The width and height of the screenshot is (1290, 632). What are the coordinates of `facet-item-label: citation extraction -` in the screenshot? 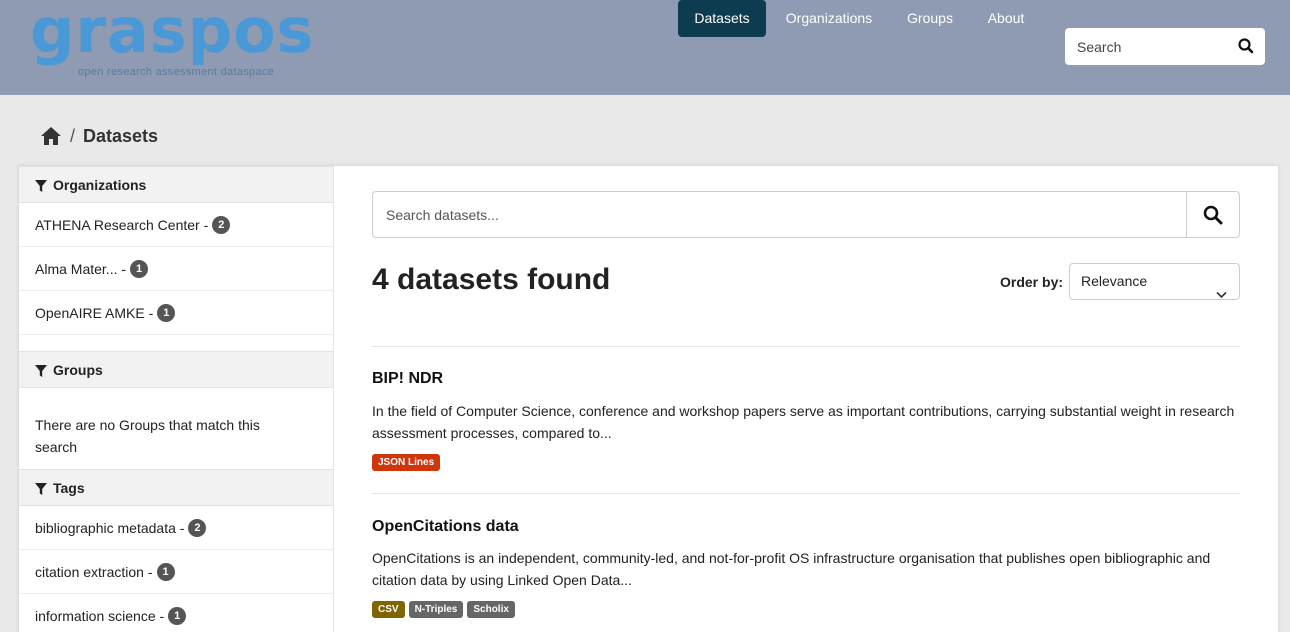 It's located at (94, 571).